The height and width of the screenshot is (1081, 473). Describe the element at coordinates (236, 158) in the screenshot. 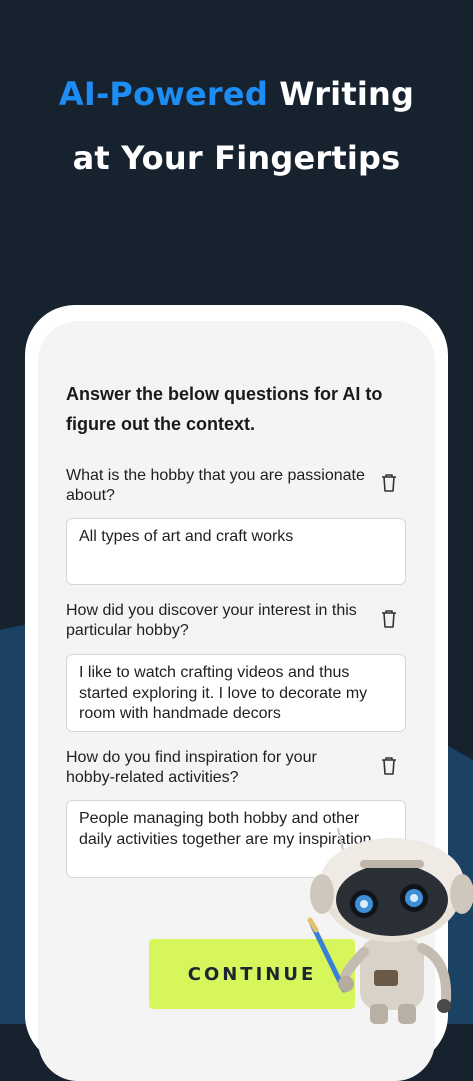

I see `hero-line-2: at Your Fingertips` at that location.